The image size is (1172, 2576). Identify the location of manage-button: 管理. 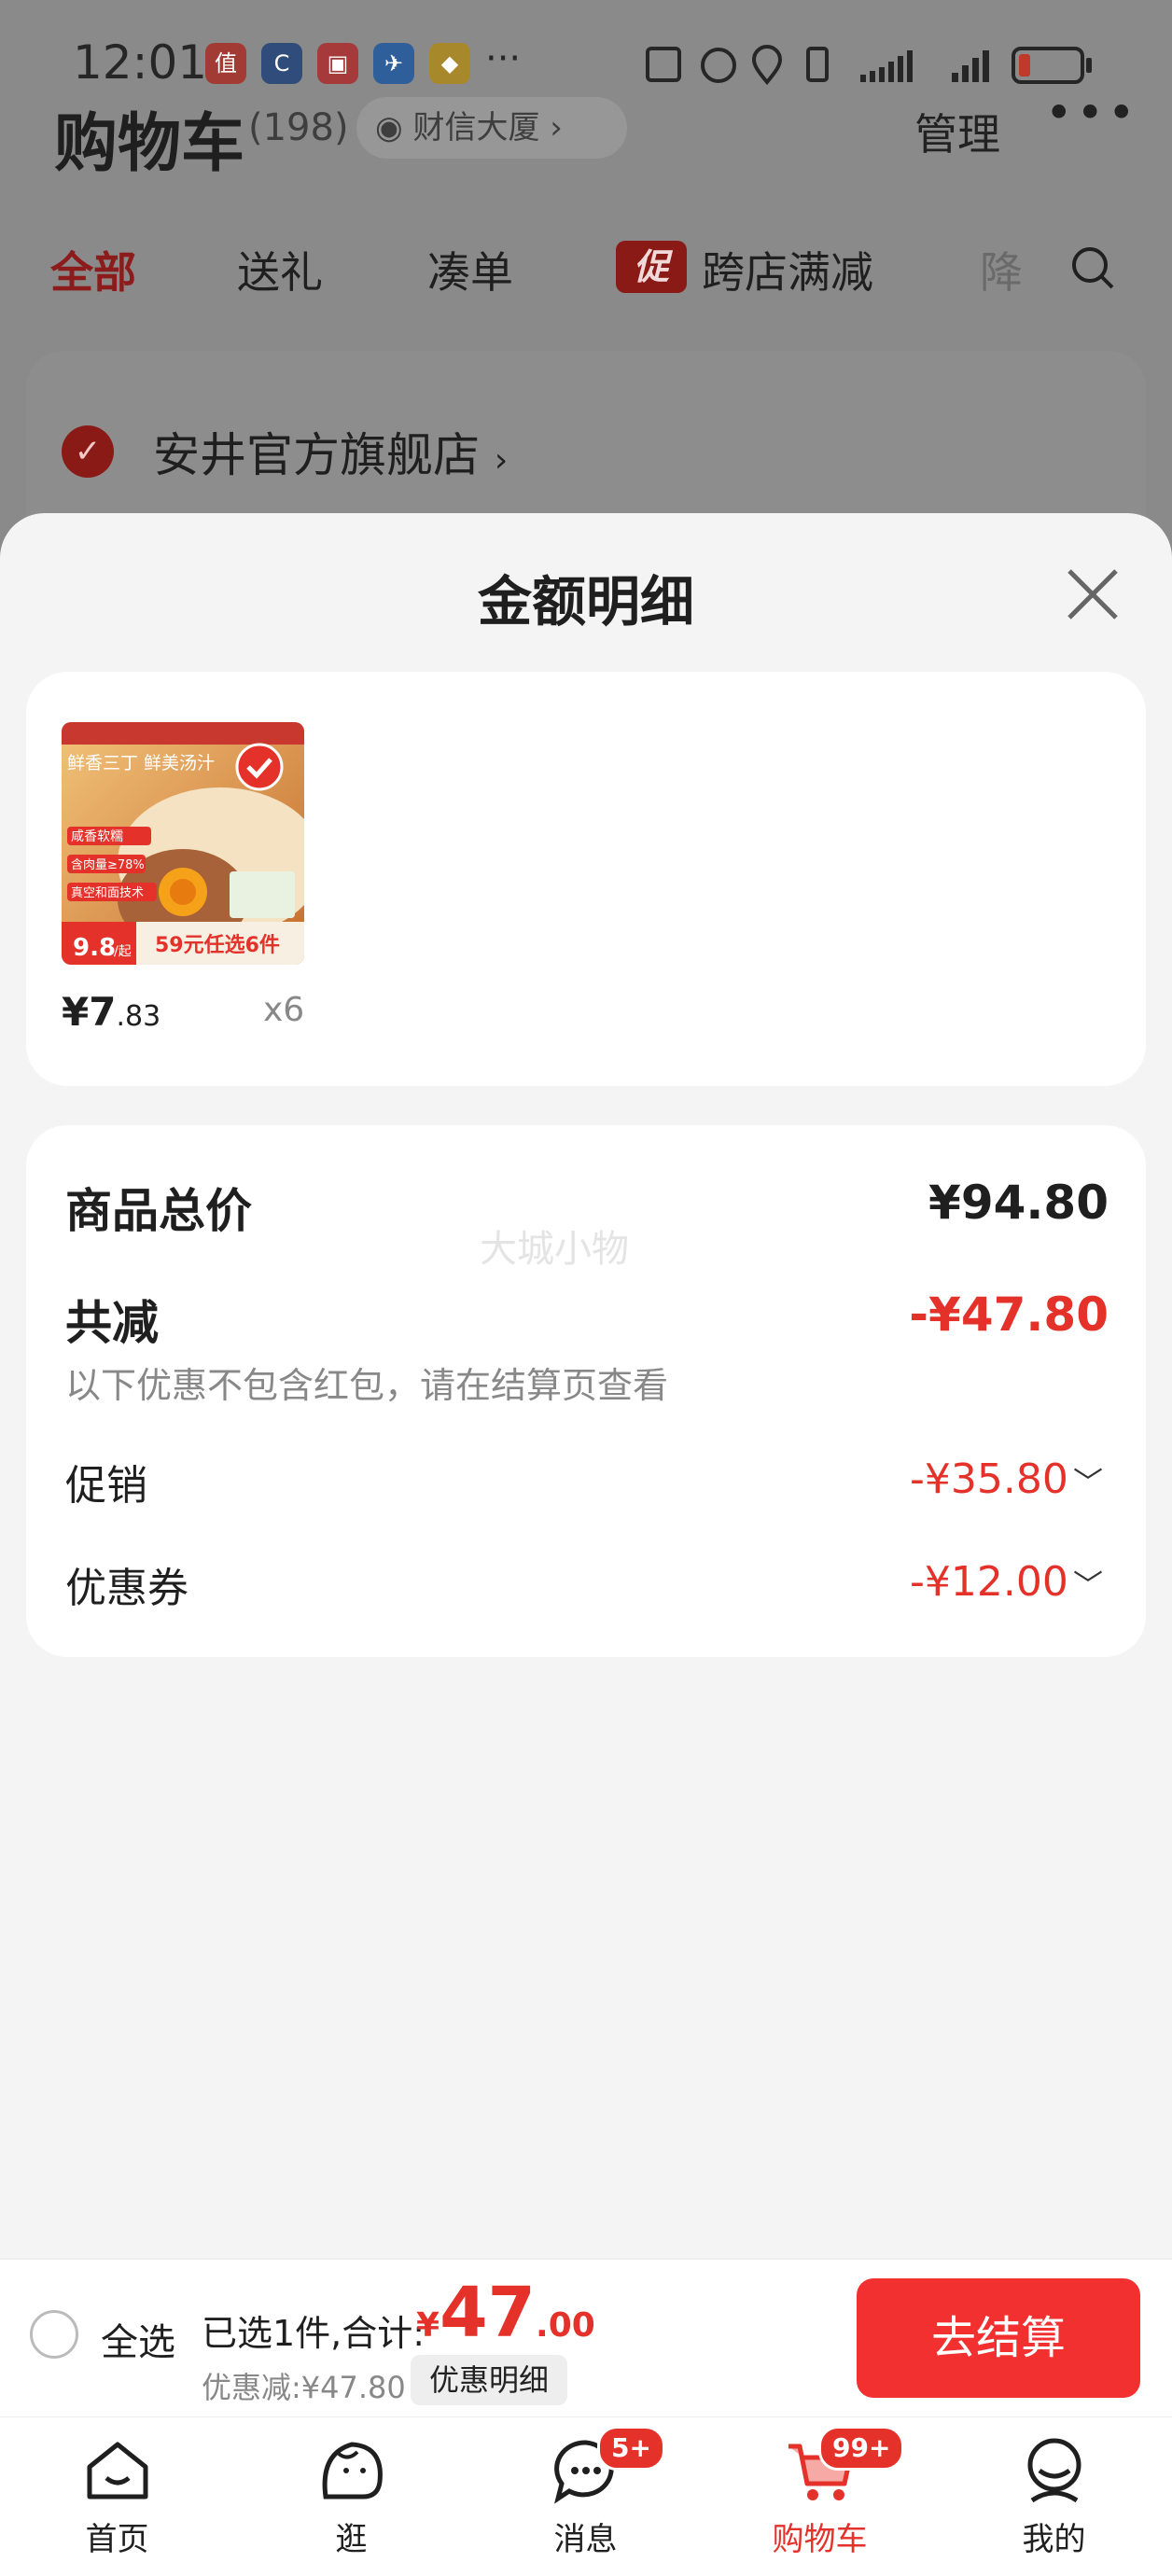
(957, 131).